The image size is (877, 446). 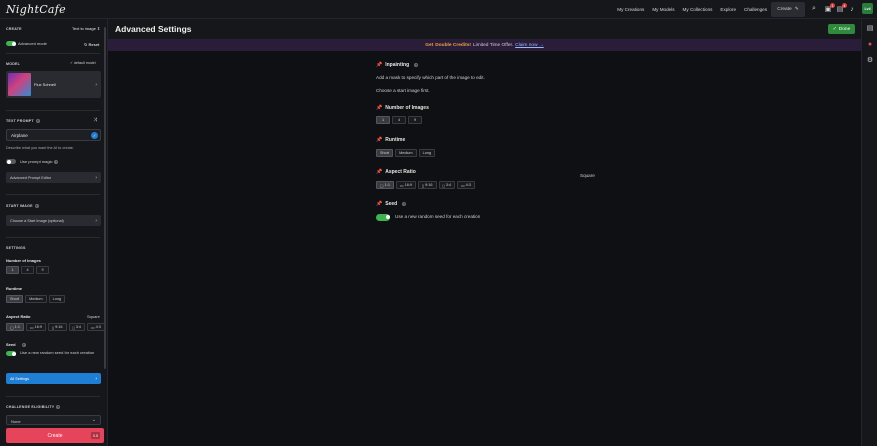 I want to click on done-button: ✓ Done, so click(x=841, y=29).